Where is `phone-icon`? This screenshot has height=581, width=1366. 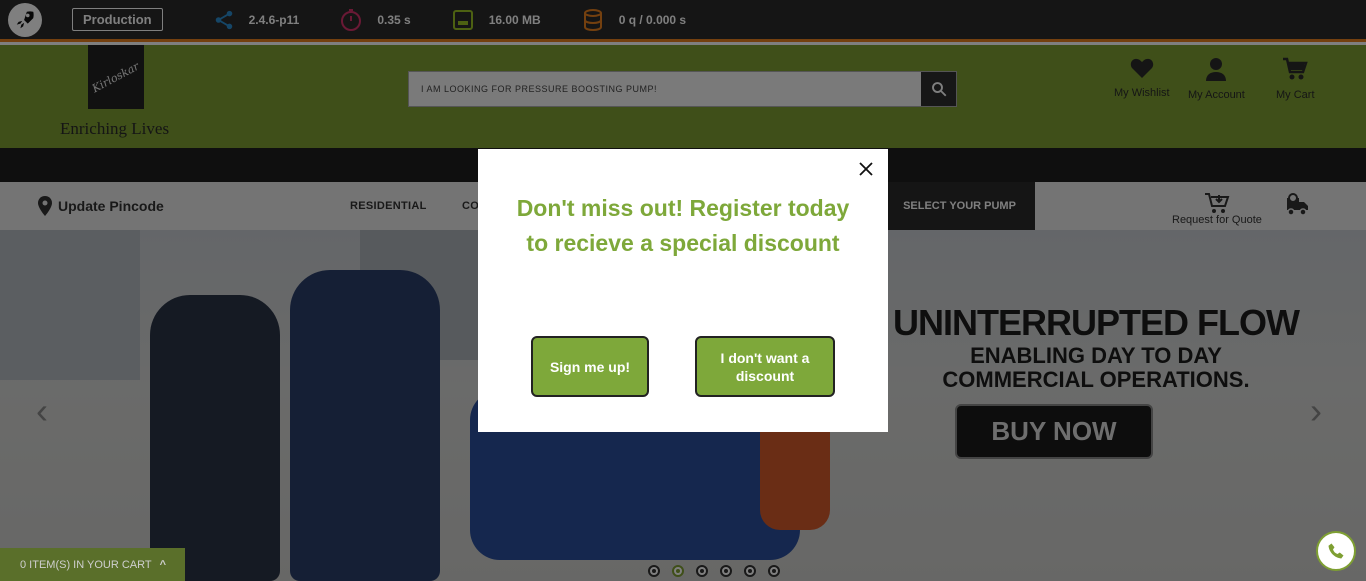 phone-icon is located at coordinates (1336, 551).